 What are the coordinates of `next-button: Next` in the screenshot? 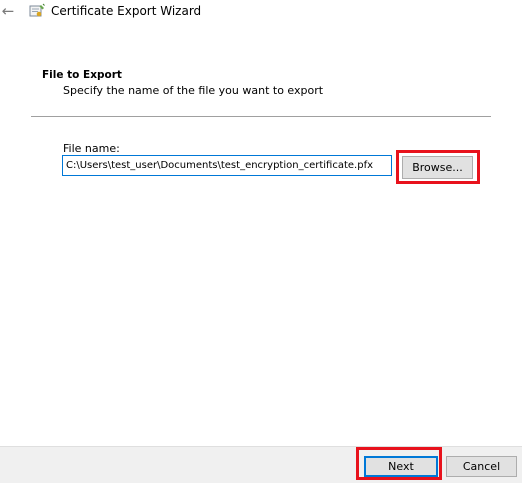 It's located at (401, 466).